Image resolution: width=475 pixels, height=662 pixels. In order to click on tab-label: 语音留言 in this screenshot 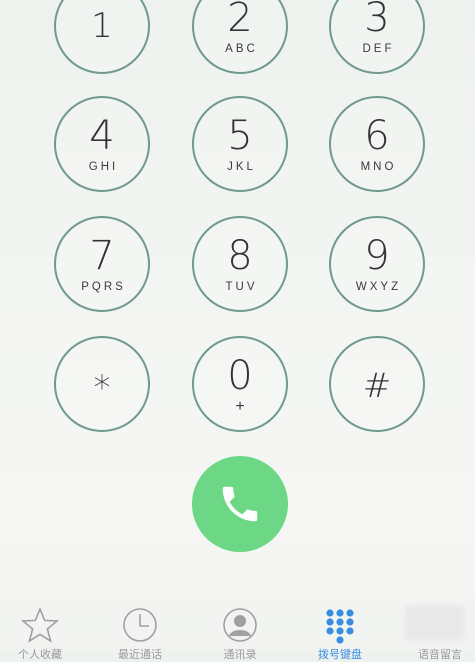, I will do `click(440, 655)`.